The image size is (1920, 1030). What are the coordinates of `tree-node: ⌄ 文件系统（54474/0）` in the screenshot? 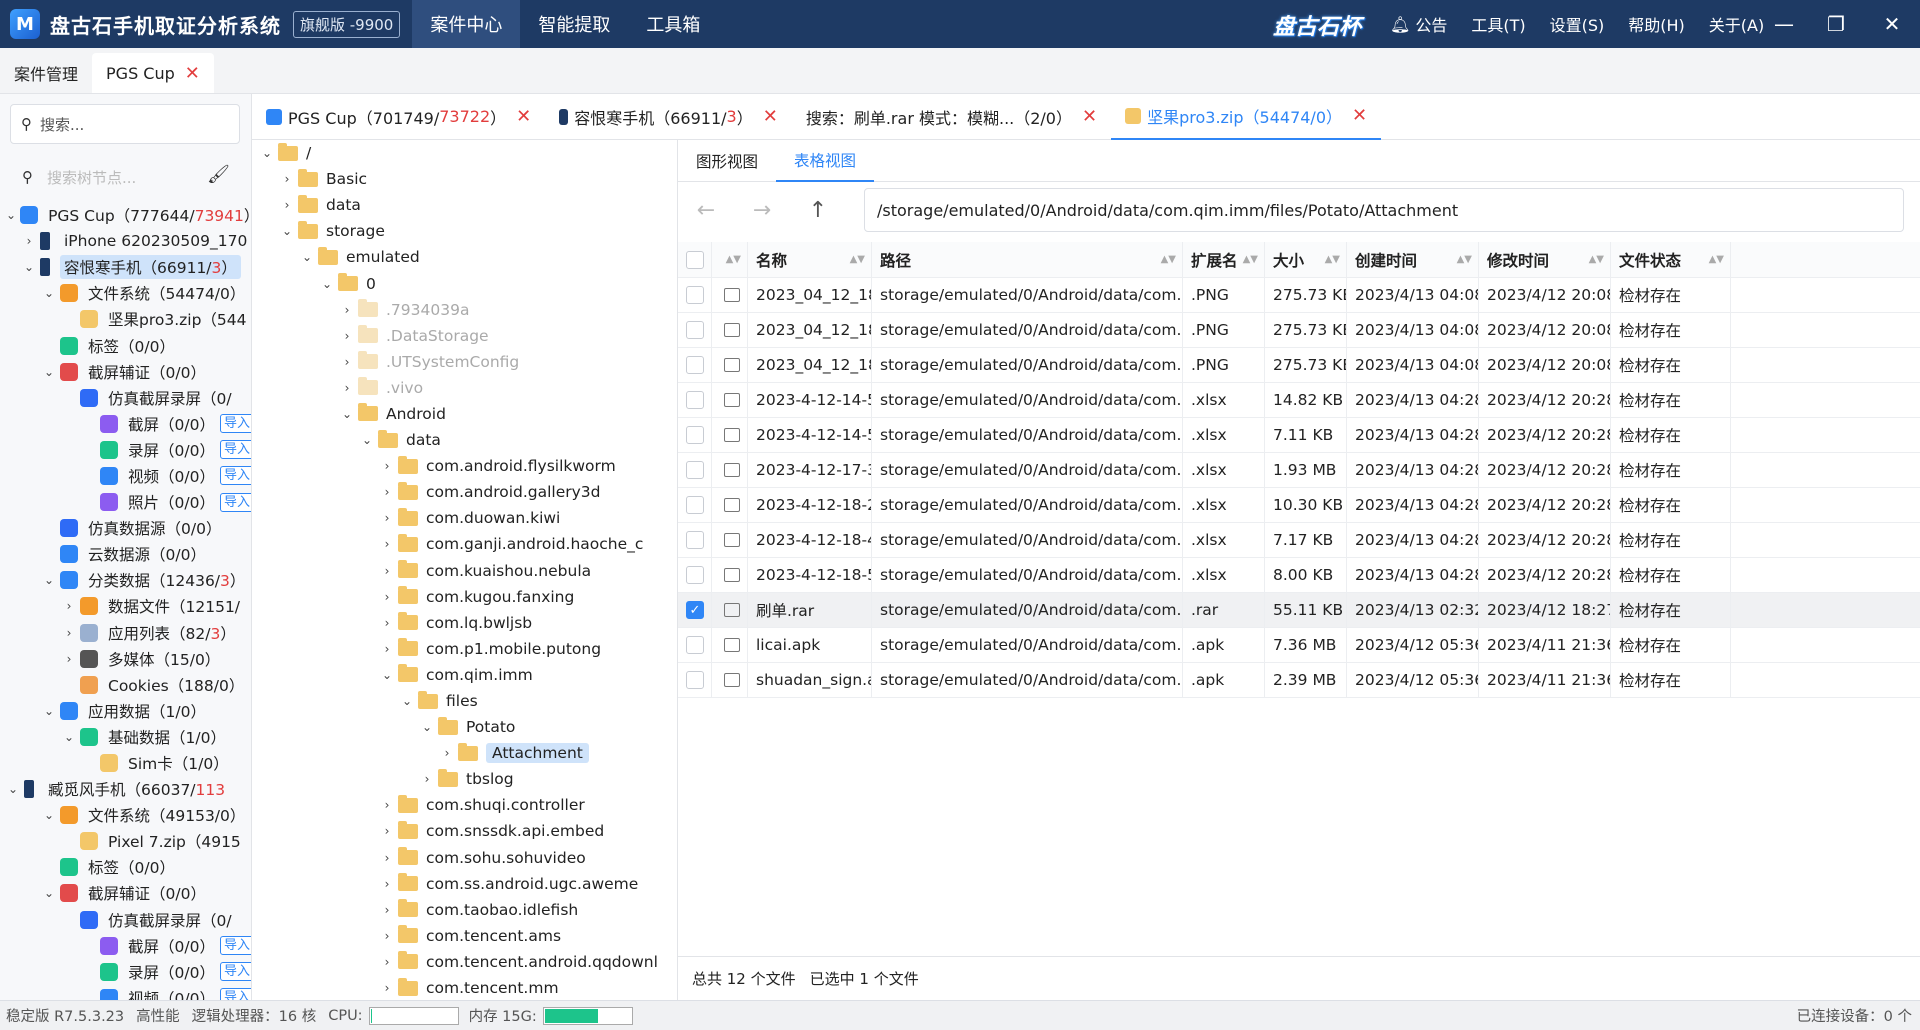 It's located at (125, 293).